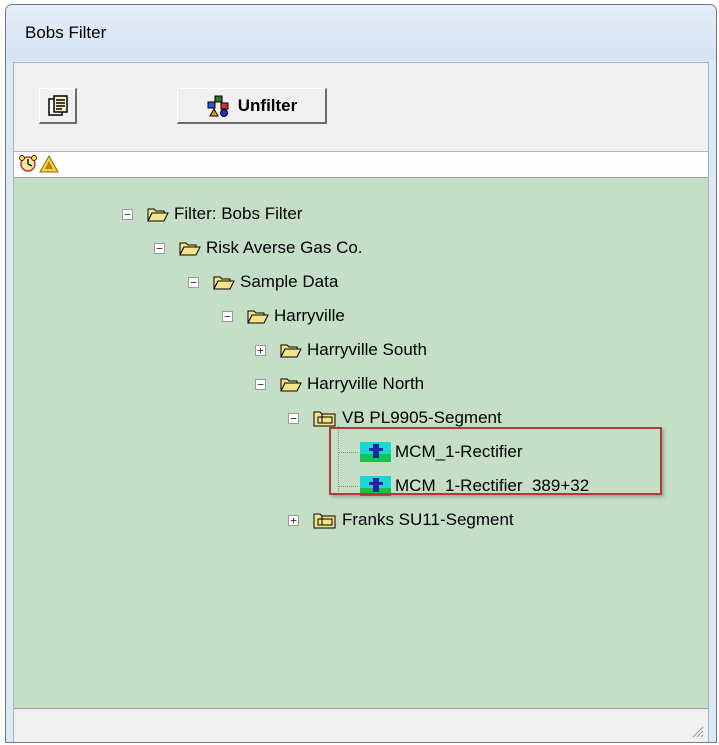  I want to click on tree-node-harryville-south: + Harryville South, so click(341, 350).